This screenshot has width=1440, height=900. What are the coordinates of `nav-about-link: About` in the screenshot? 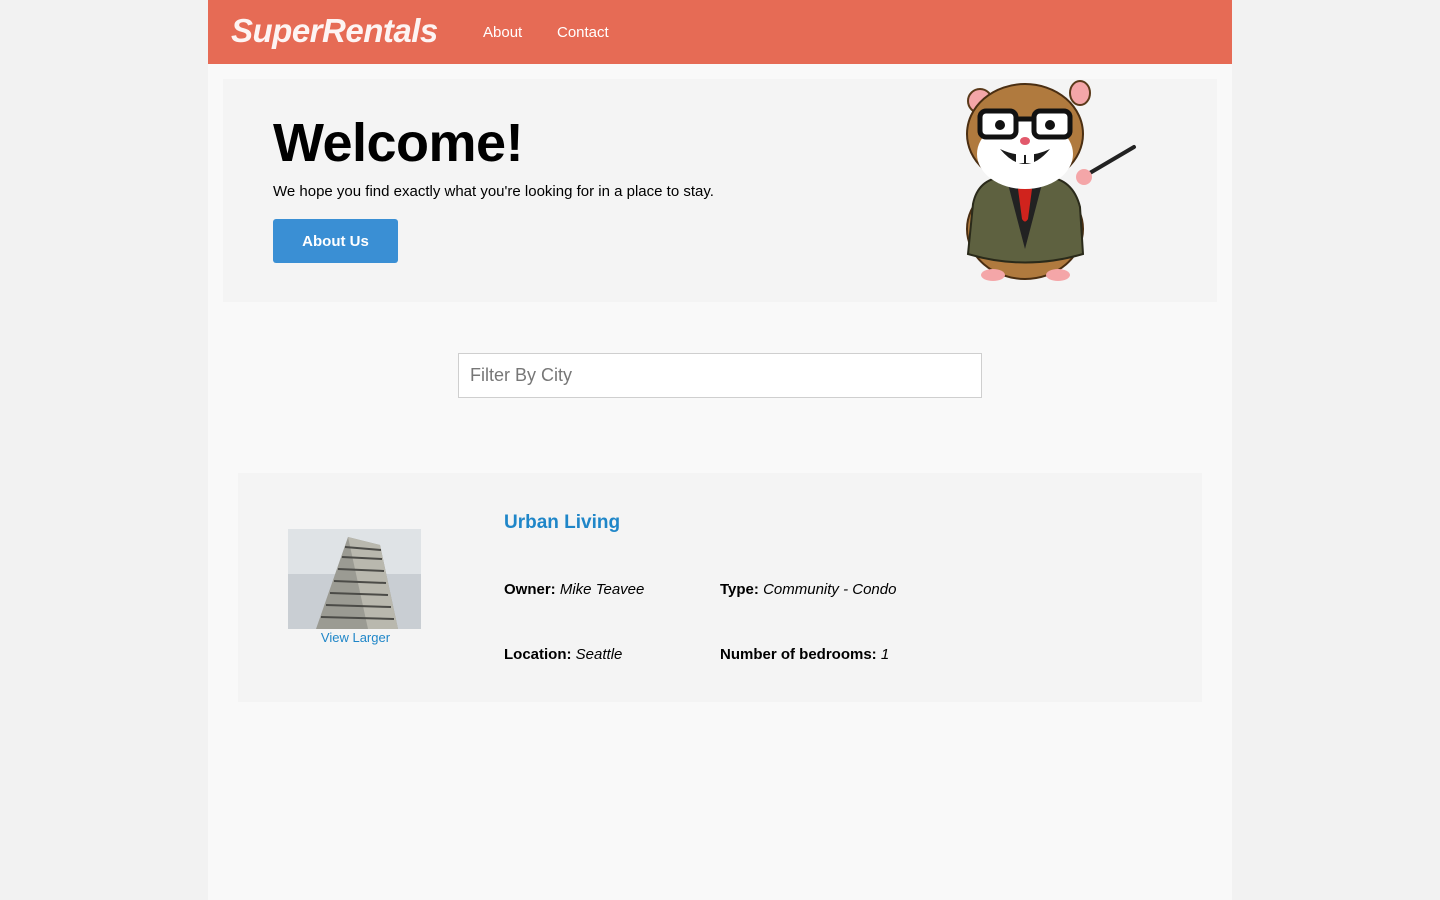 It's located at (502, 32).